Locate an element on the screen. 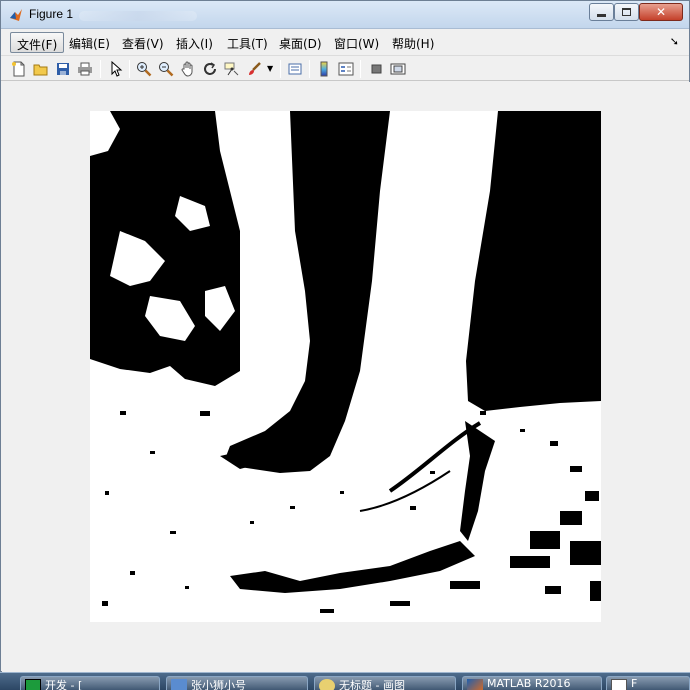 The width and height of the screenshot is (690, 690). menu-desktop: 桌面(D) is located at coordinates (300, 42).